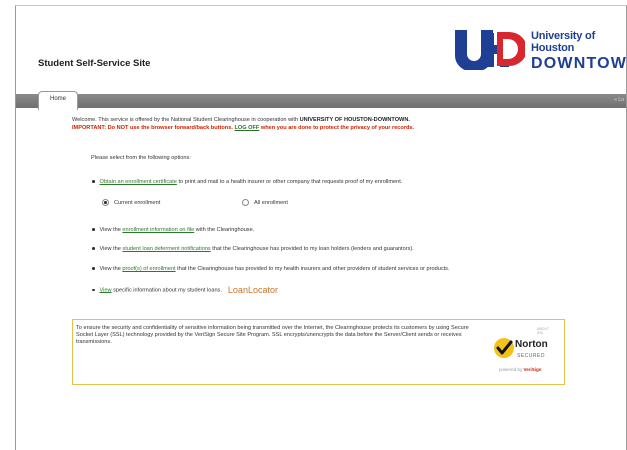 The height and width of the screenshot is (450, 627). I want to click on radio-all-label: All enrollment, so click(271, 202).